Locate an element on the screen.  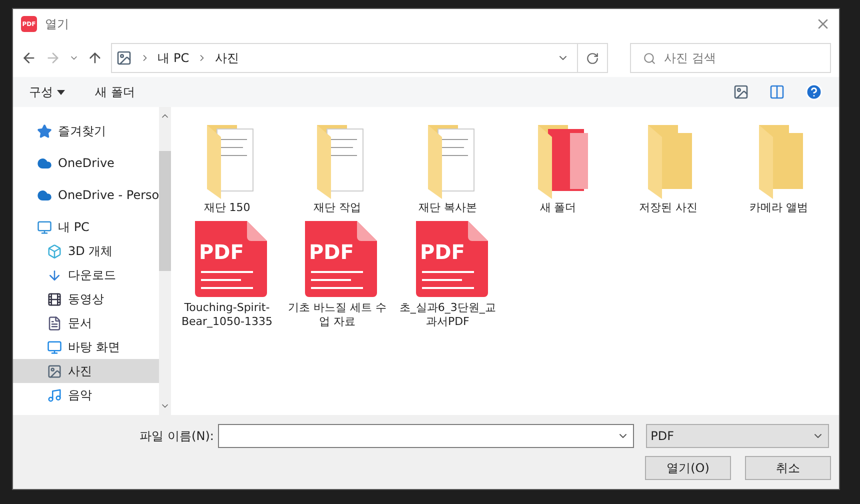
file-item: 재단 복사본 is located at coordinates (448, 167).